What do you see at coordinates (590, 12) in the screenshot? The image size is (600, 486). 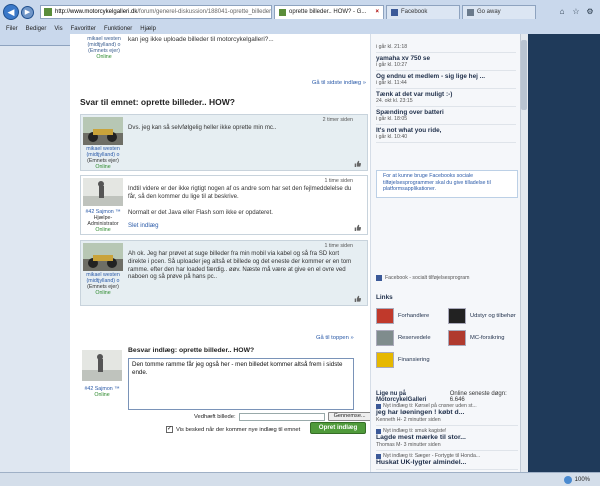 I see `gear-icon: ⚙` at bounding box center [590, 12].